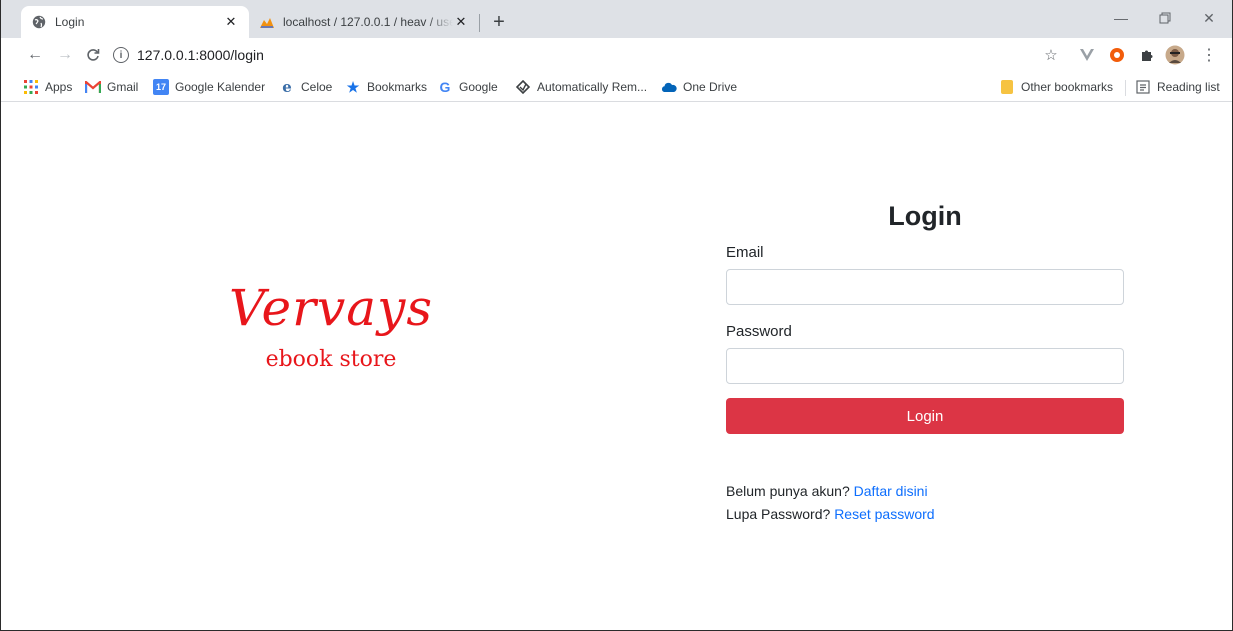 The height and width of the screenshot is (631, 1233). I want to click on close-window-button: ✕, so click(1209, 18).